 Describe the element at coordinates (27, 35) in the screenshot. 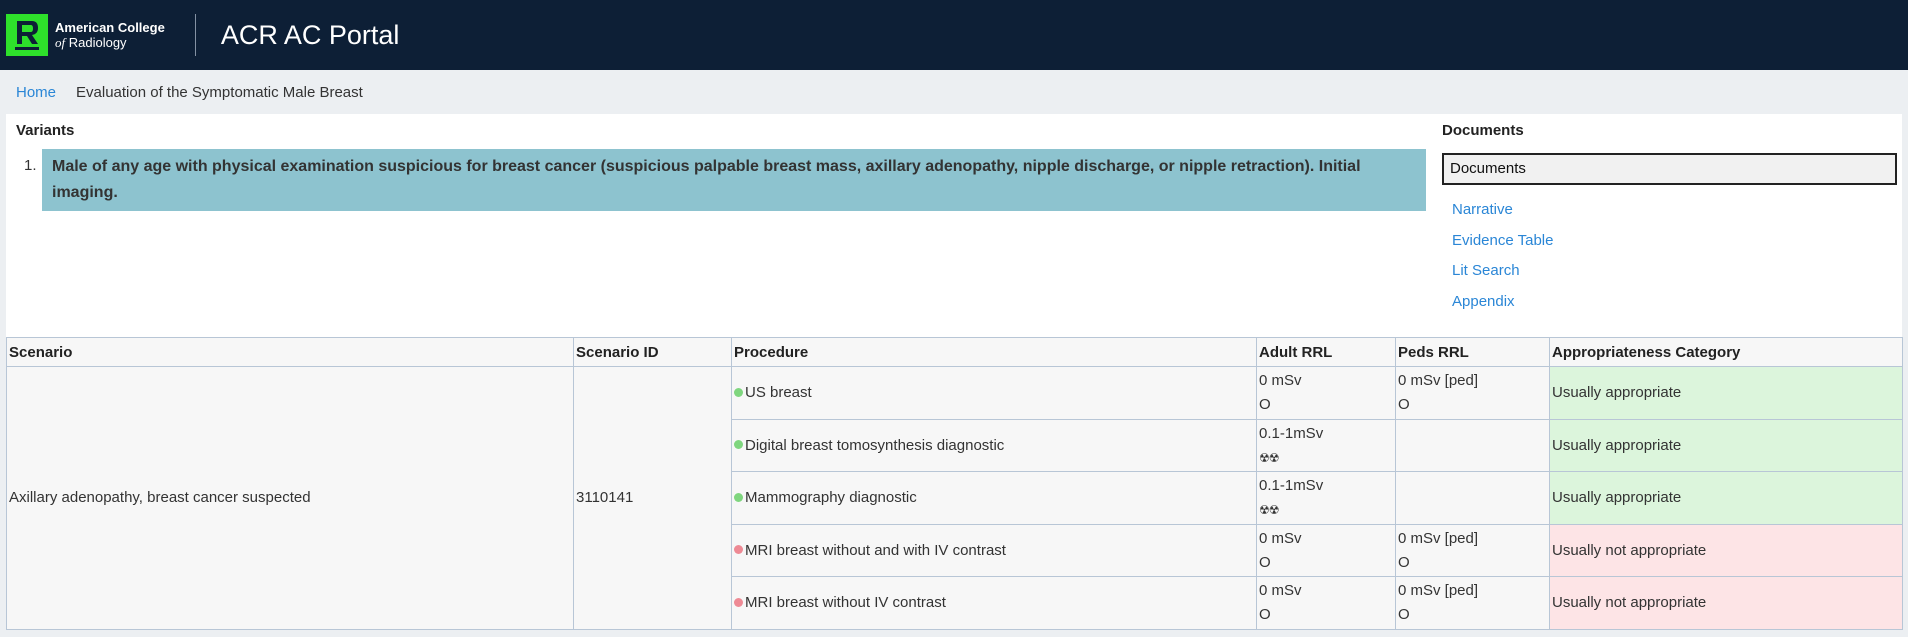

I see `acr-logo-mark-icon` at that location.